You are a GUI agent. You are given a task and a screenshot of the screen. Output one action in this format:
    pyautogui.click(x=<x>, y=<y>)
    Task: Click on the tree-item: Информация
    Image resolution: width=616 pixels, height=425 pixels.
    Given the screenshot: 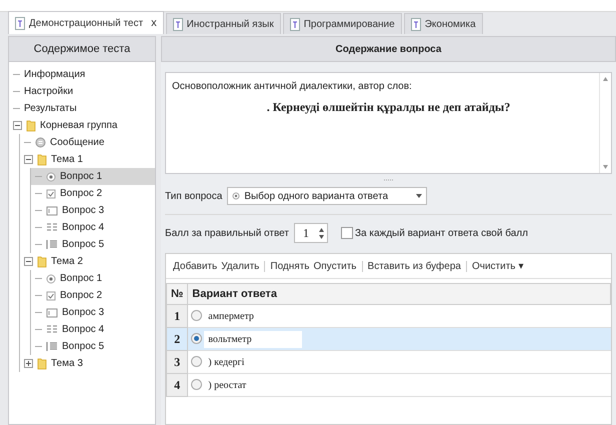 What is the action you would take?
    pyautogui.click(x=82, y=74)
    